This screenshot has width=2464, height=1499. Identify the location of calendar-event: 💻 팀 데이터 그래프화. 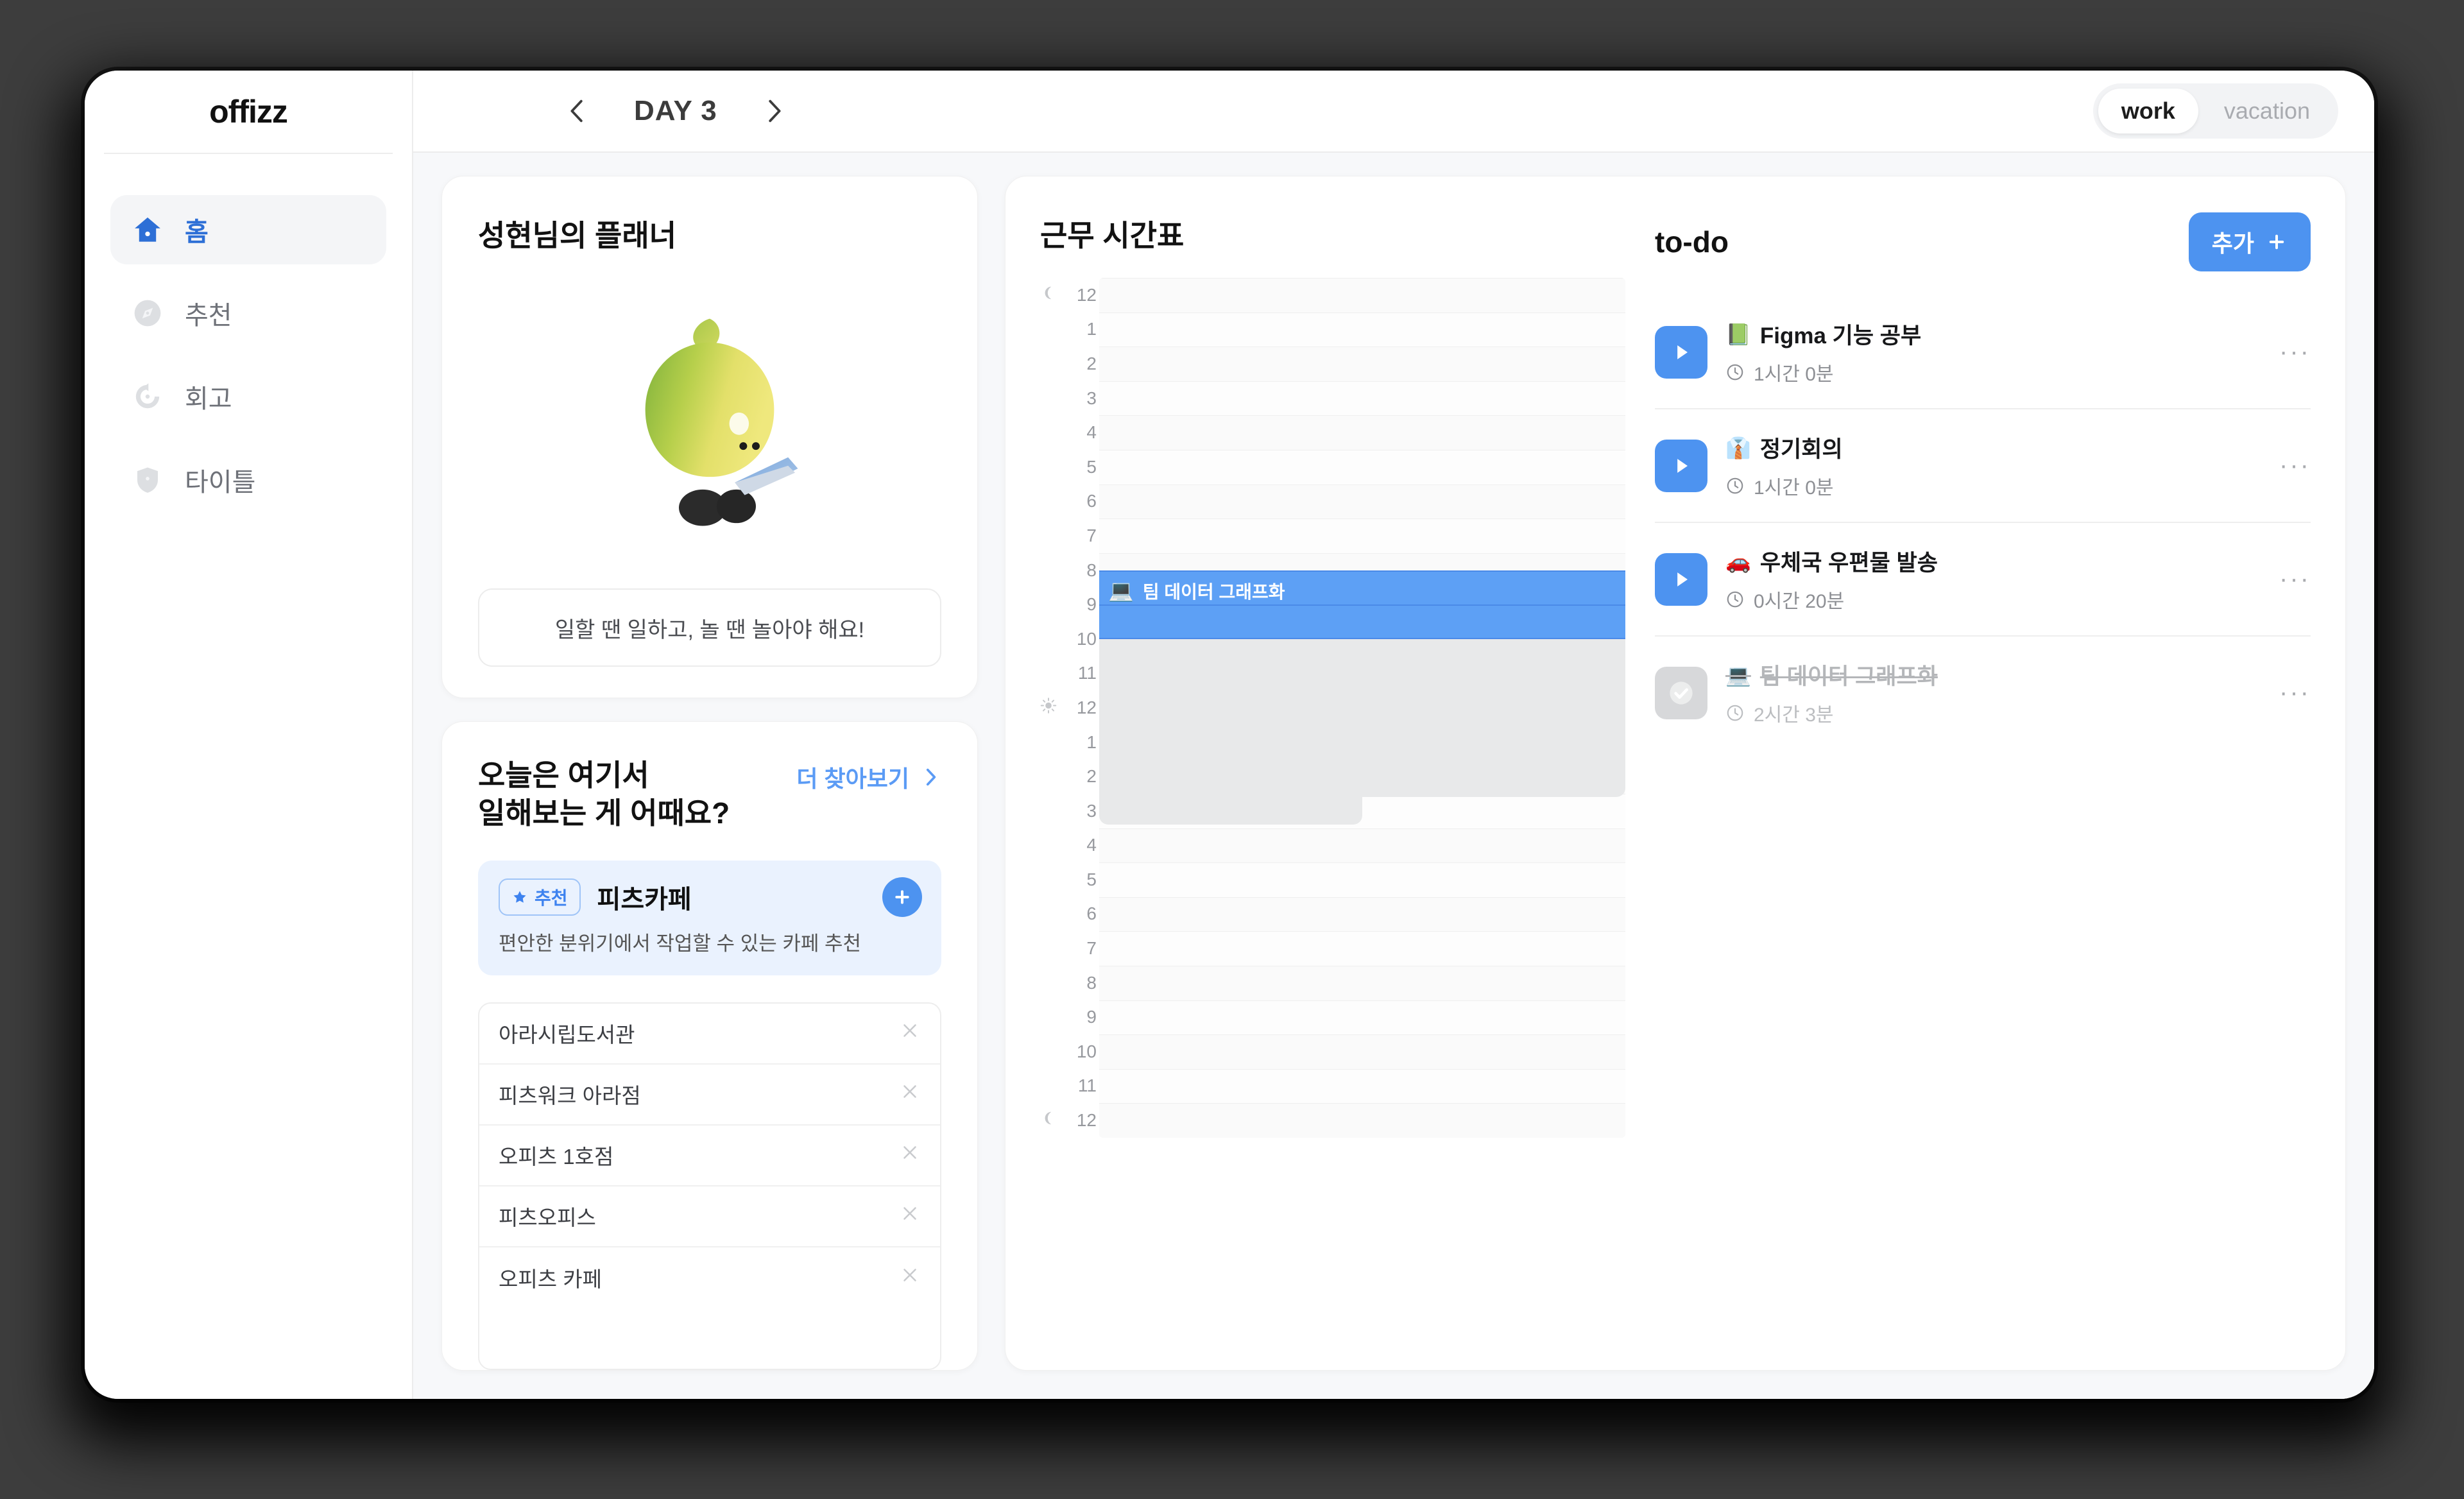
(1362, 604).